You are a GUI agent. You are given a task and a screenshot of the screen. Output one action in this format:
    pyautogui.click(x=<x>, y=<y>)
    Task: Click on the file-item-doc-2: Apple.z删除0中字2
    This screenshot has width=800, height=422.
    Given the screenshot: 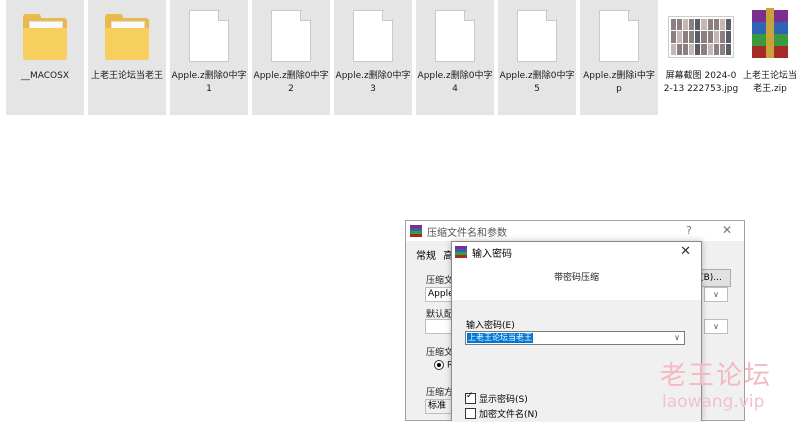 What is the action you would take?
    pyautogui.click(x=291, y=57)
    